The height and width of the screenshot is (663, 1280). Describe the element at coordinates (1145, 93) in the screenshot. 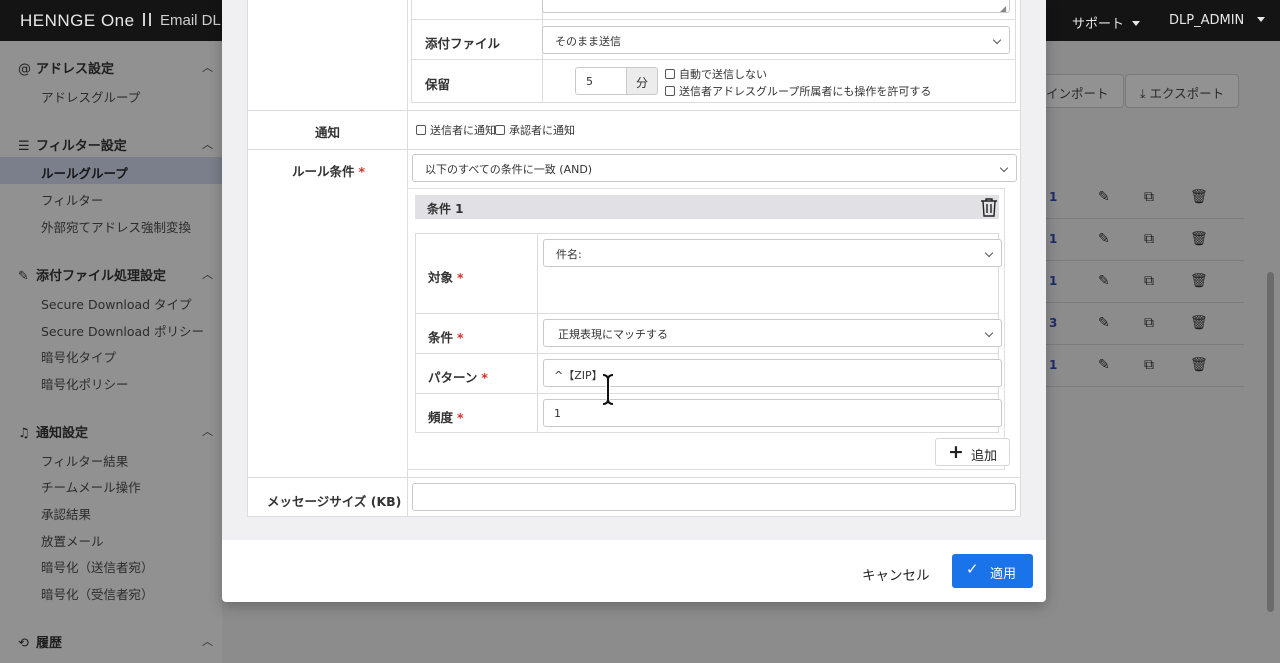

I see `download-icon: ⤓` at that location.